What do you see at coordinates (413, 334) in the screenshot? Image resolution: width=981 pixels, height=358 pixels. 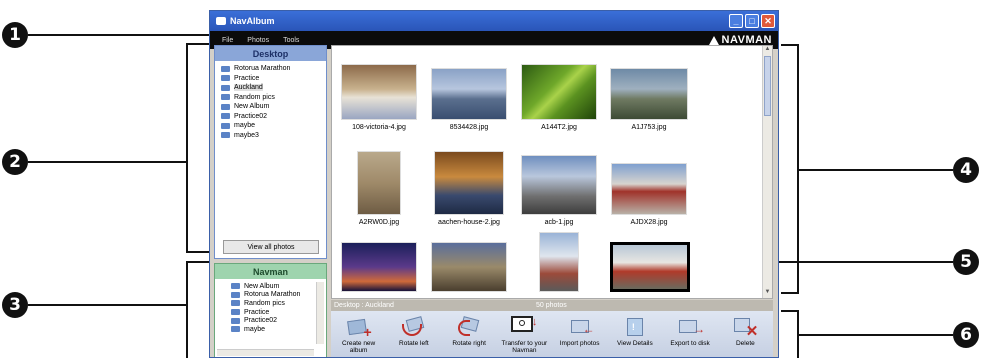 I see `rotate-left-button: Rotate left` at bounding box center [413, 334].